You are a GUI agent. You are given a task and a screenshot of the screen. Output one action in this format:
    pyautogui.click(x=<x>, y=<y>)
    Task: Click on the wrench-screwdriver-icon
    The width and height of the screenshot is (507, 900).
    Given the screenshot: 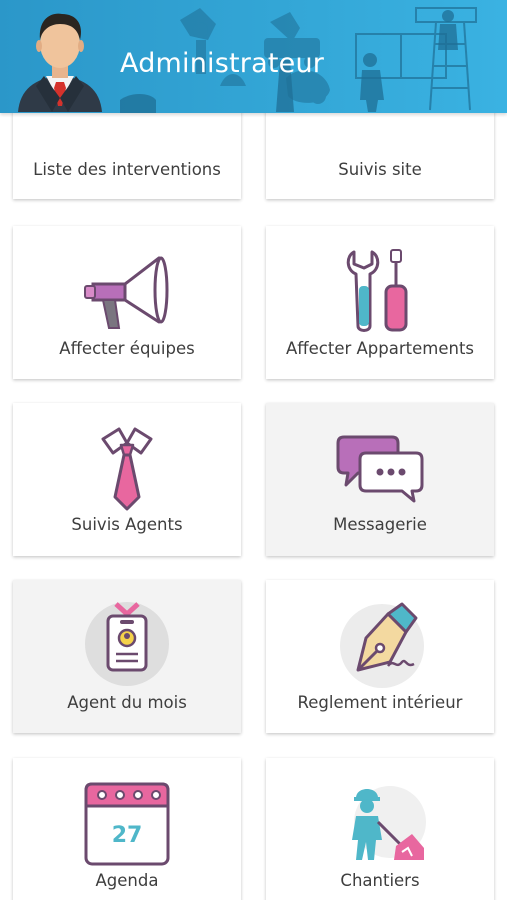 What is the action you would take?
    pyautogui.click(x=377, y=290)
    